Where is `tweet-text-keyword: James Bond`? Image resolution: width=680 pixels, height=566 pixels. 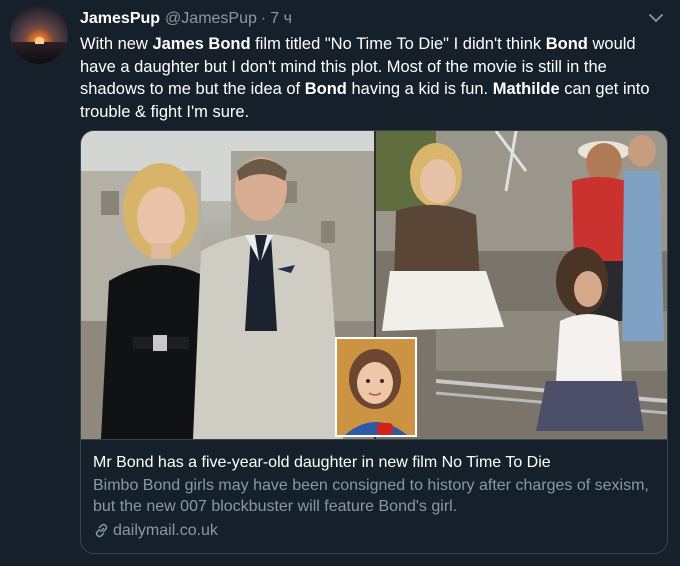 tweet-text-keyword: James Bond is located at coordinates (201, 44).